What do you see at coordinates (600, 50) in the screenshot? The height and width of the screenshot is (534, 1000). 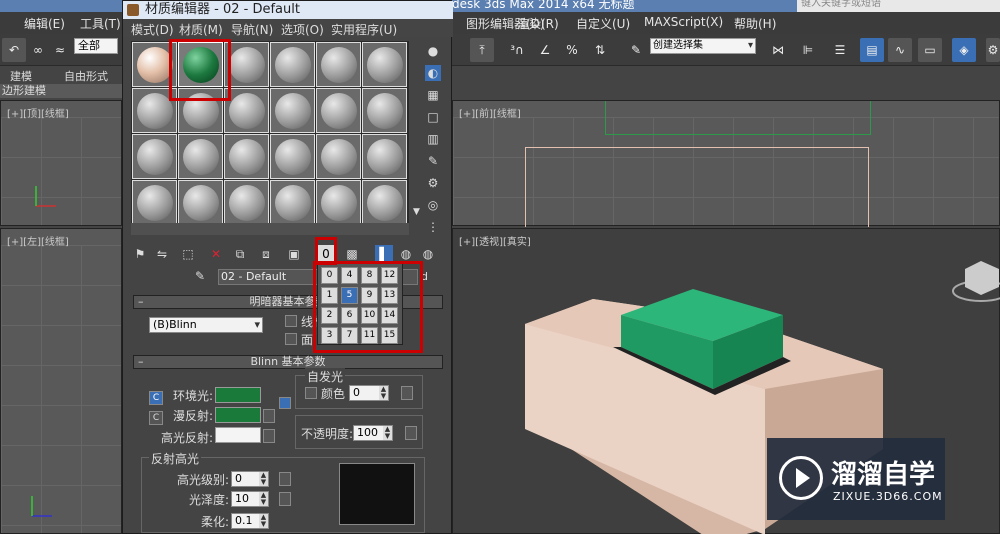 I see `spinner-snap-icon: ⇅` at bounding box center [600, 50].